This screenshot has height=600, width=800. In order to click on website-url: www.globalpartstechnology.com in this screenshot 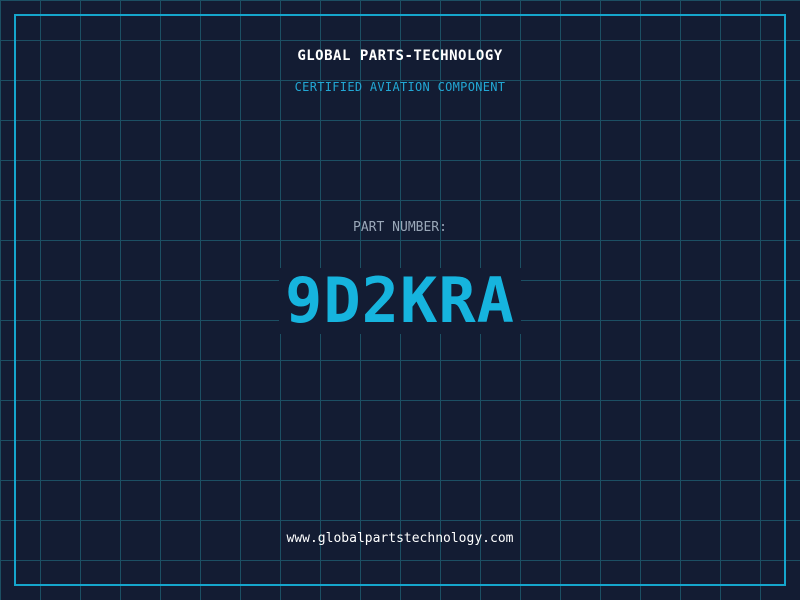, I will do `click(400, 538)`.